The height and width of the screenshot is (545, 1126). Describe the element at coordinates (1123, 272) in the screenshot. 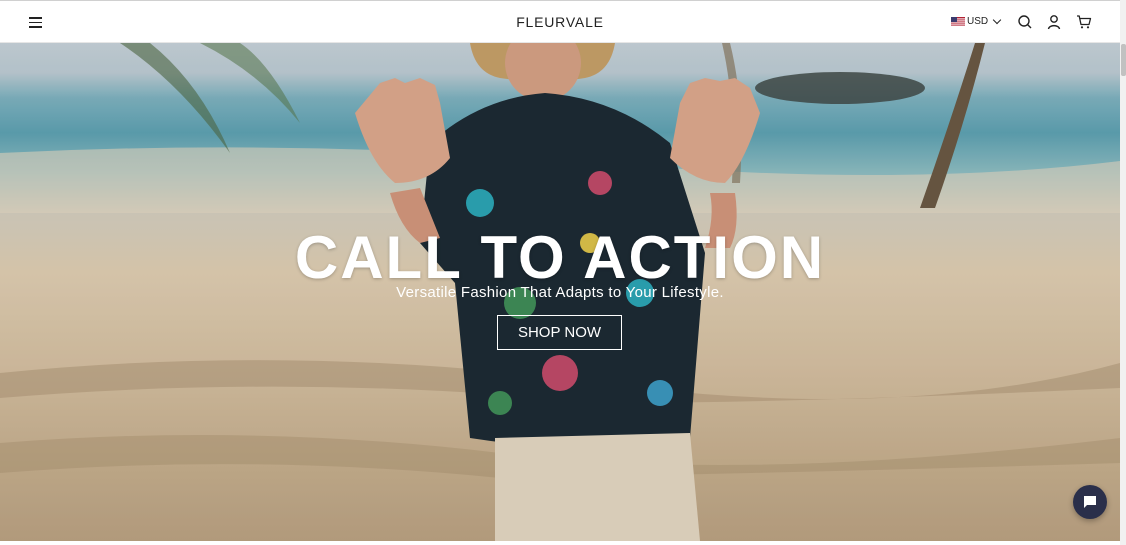

I see `page-scrollbar` at that location.